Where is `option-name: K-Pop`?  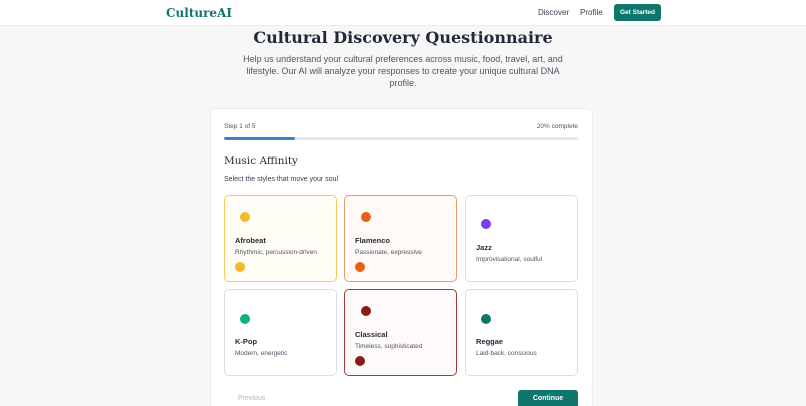 option-name: K-Pop is located at coordinates (246, 341).